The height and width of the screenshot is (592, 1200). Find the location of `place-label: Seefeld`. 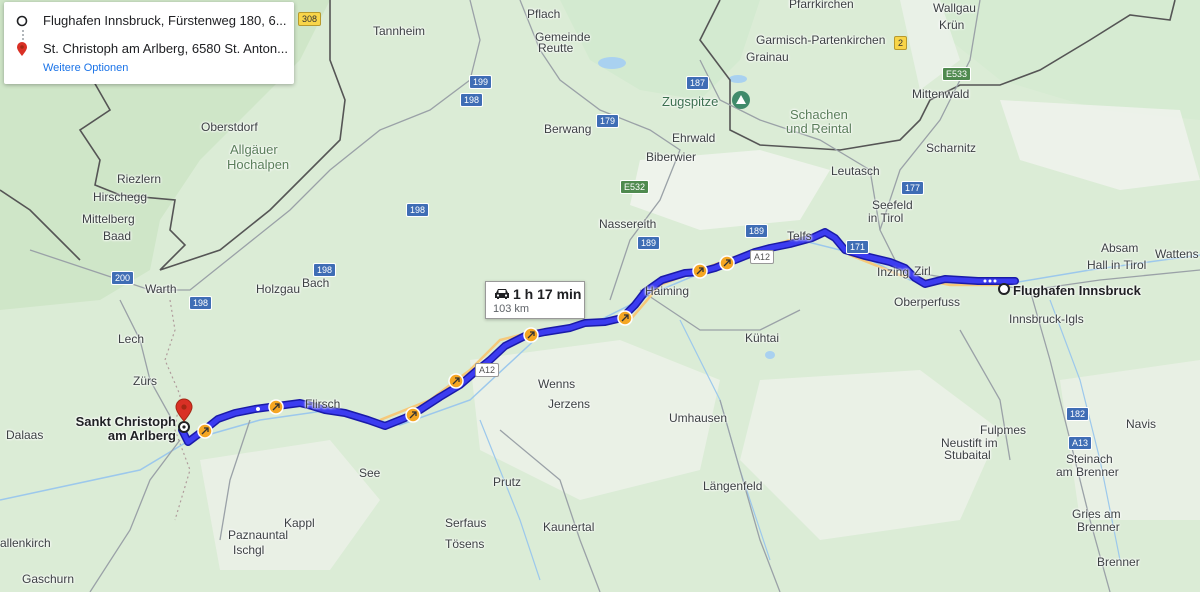

place-label: Seefeld is located at coordinates (892, 205).